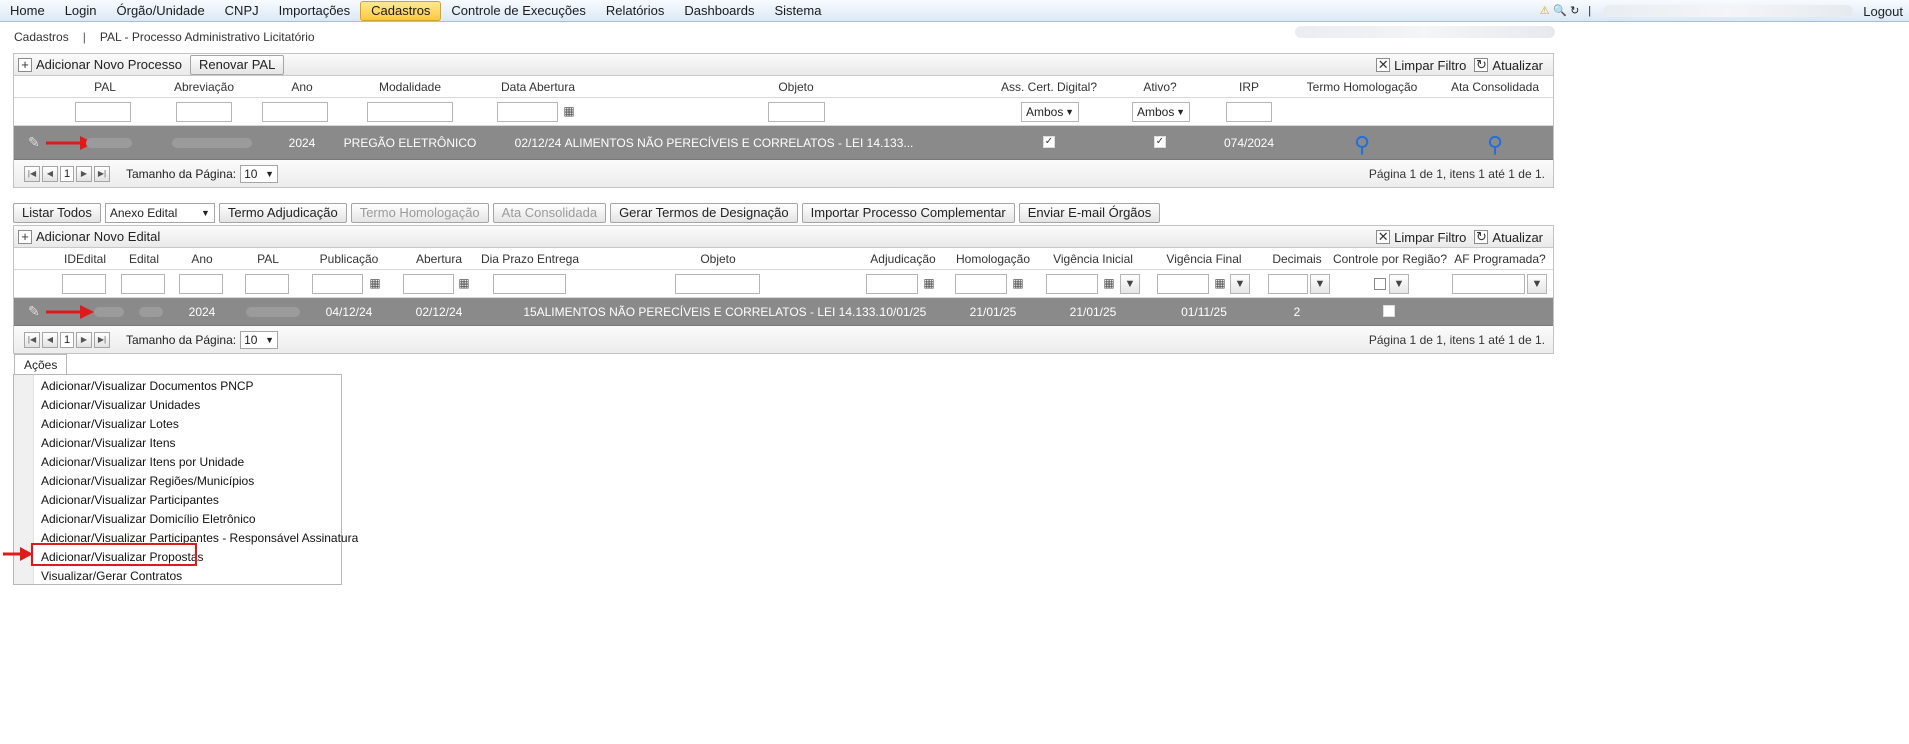  What do you see at coordinates (1072, 284) in the screenshot?
I see `filter-vigencia-inicial-input` at bounding box center [1072, 284].